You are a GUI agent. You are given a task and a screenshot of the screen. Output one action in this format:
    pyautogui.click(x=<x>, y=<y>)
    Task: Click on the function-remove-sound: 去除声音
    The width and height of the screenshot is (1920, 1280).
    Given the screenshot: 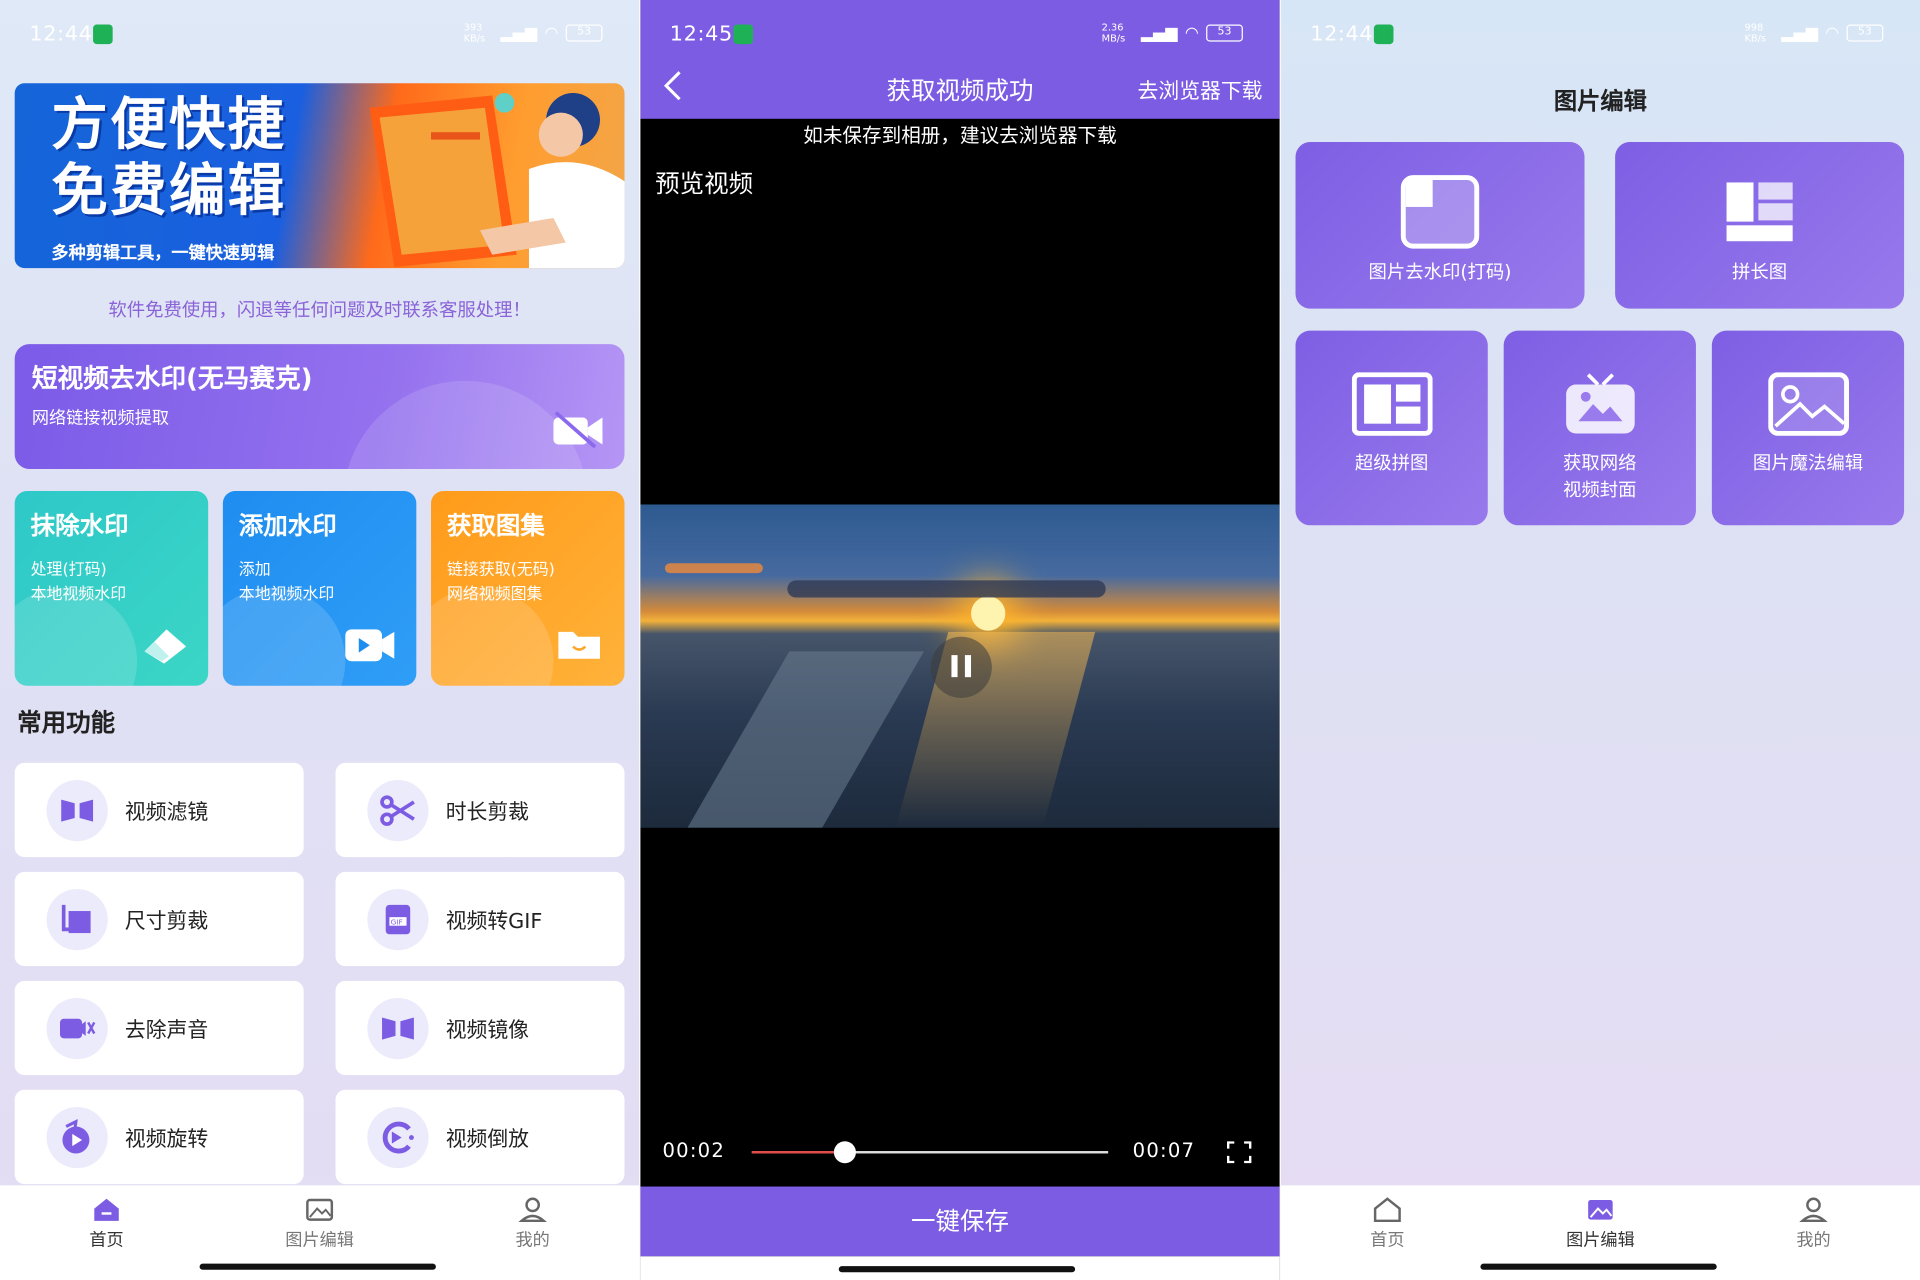 What is the action you would take?
    pyautogui.click(x=159, y=1028)
    